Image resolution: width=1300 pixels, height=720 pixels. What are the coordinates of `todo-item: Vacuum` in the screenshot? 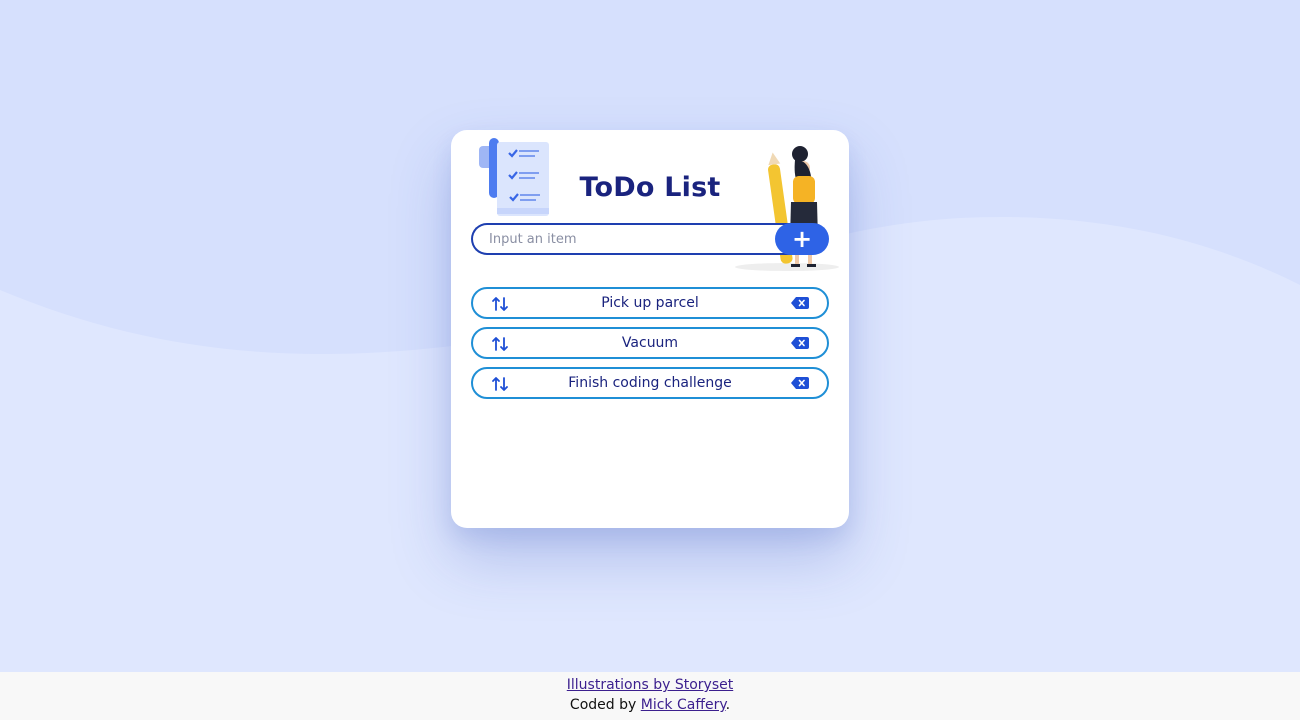 It's located at (650, 343).